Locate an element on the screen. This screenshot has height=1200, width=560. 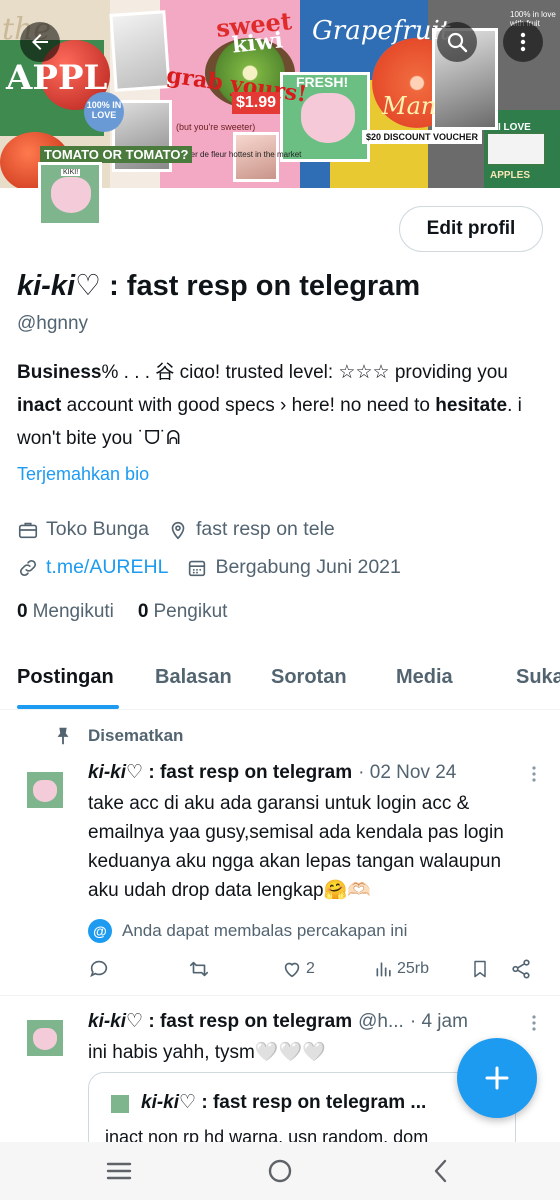
apple-box-graphic is located at coordinates (516, 149).